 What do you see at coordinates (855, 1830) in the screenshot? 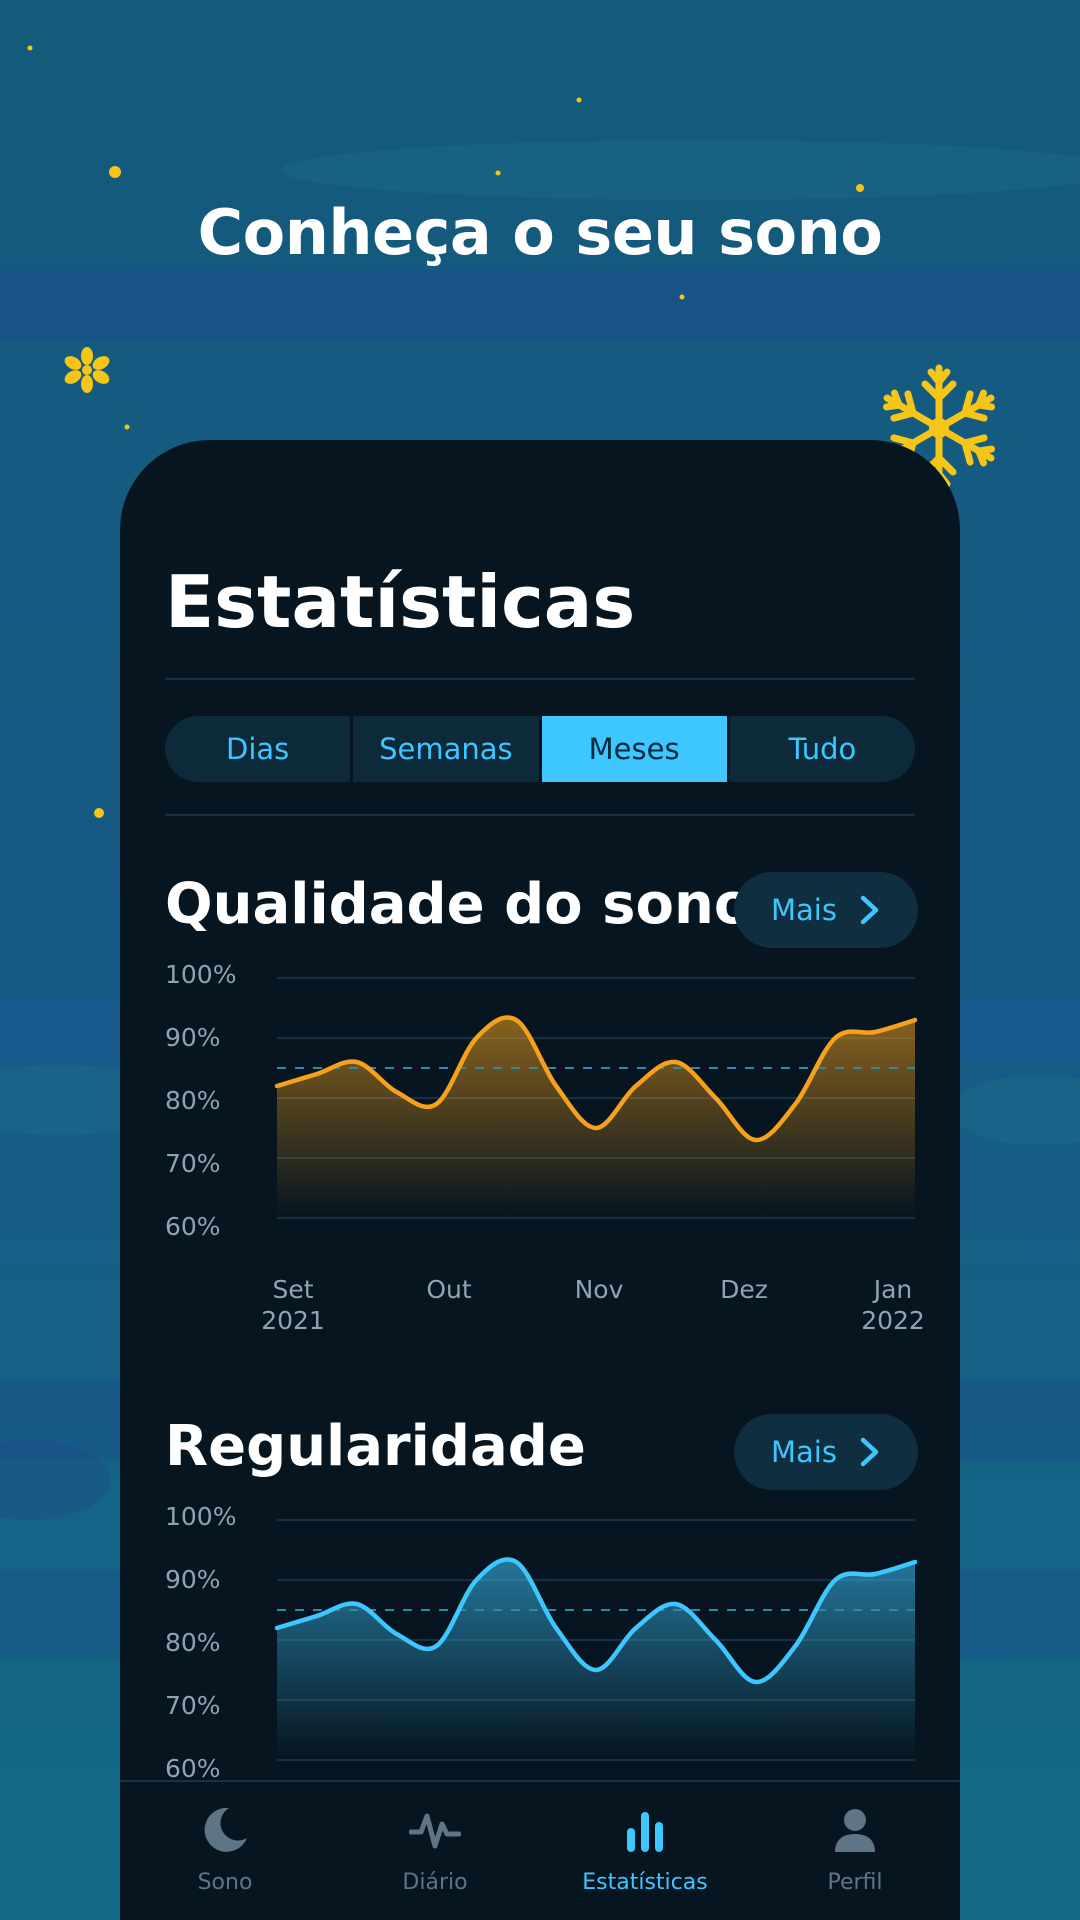
I see `person-icon` at bounding box center [855, 1830].